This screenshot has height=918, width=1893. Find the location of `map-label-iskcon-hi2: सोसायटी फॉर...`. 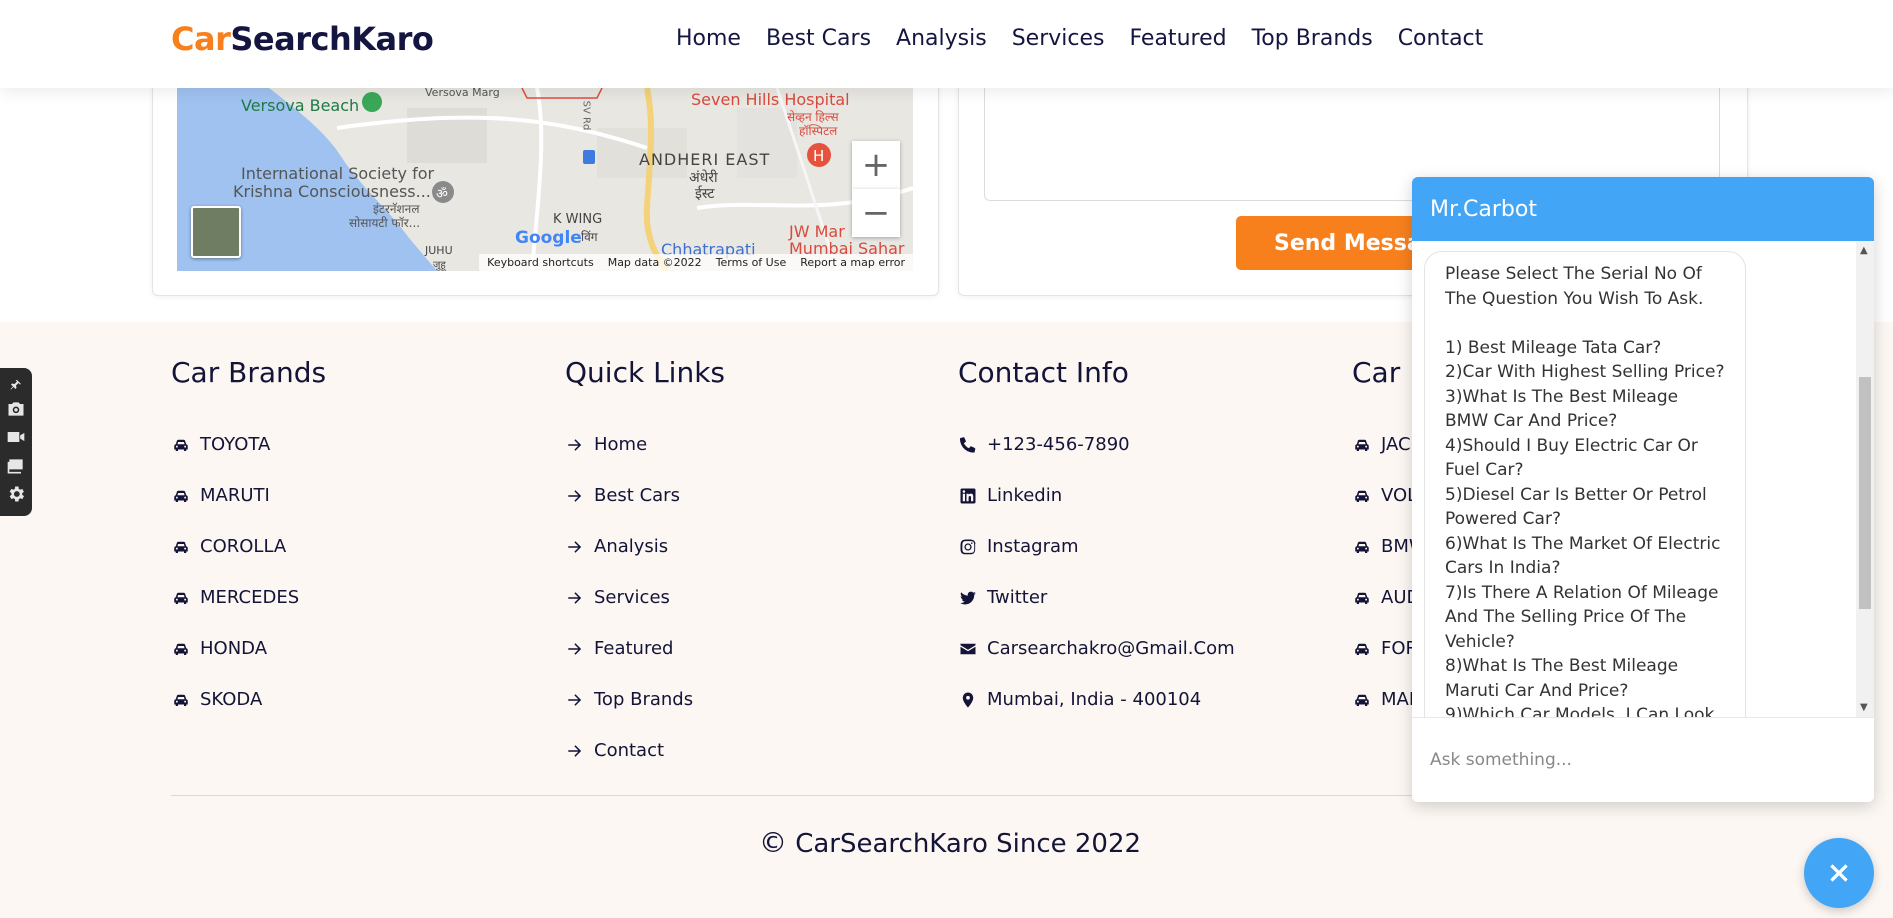

map-label-iskcon-hi2: सोसायटी फॉर... is located at coordinates (385, 223).